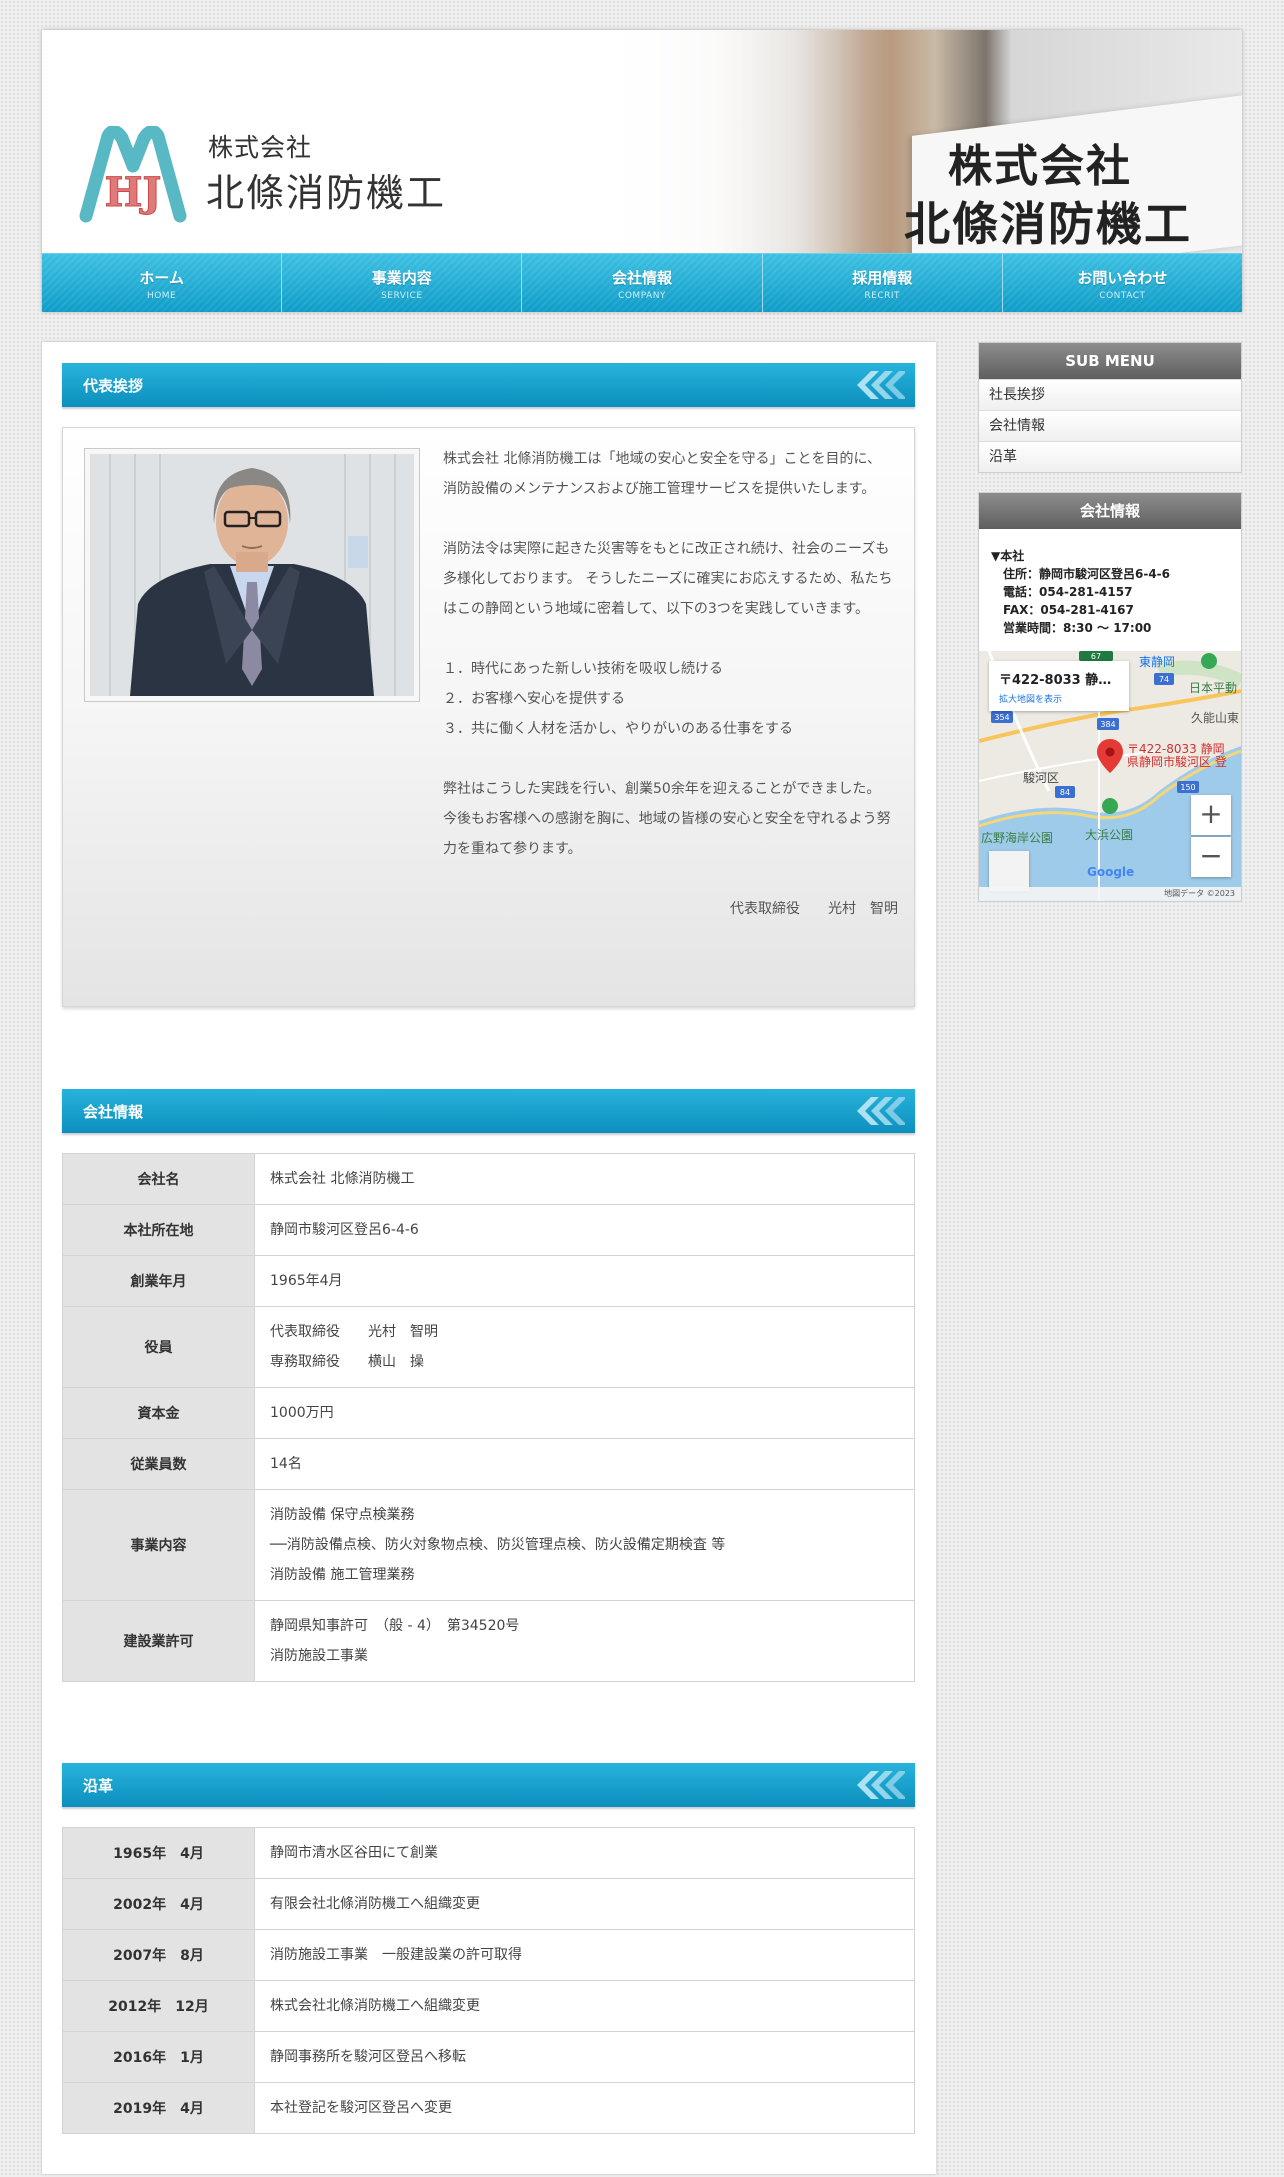  What do you see at coordinates (1077, 628) in the screenshot?
I see `business-hours: 営業時間：8:30 〜 17:00` at bounding box center [1077, 628].